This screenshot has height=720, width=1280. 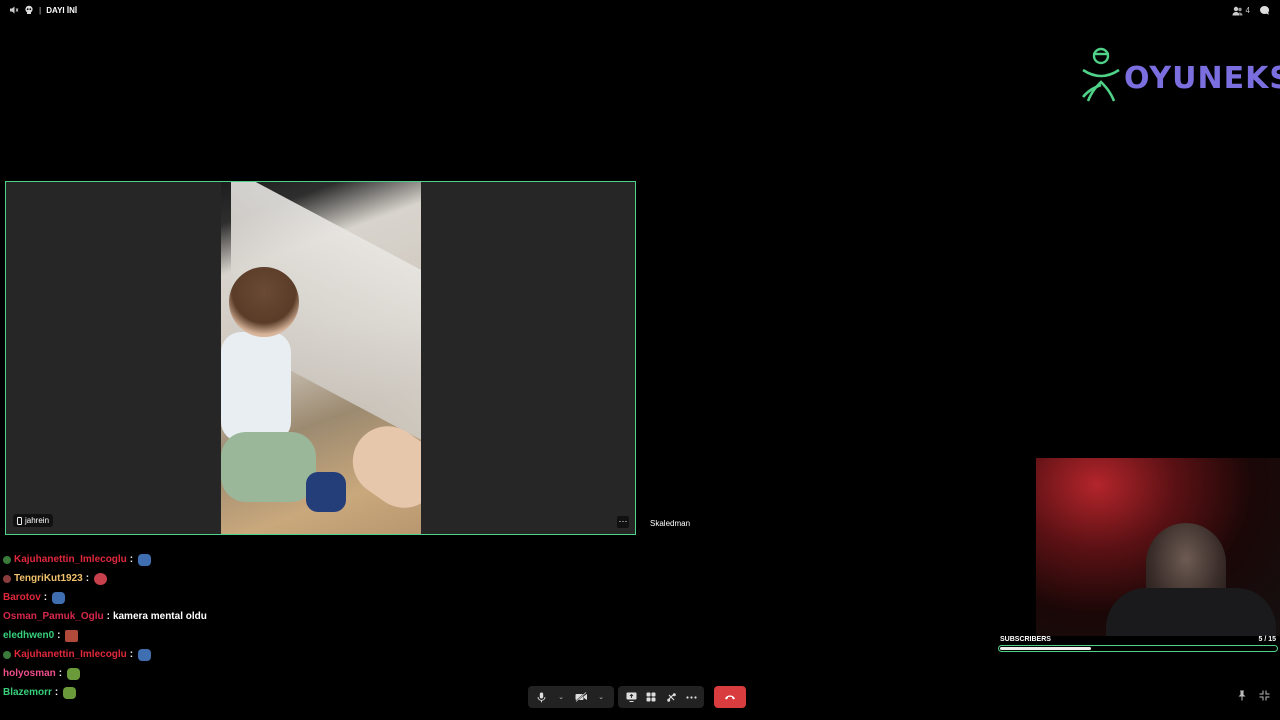 What do you see at coordinates (37, 520) in the screenshot?
I see `participant-name: jahrein` at bounding box center [37, 520].